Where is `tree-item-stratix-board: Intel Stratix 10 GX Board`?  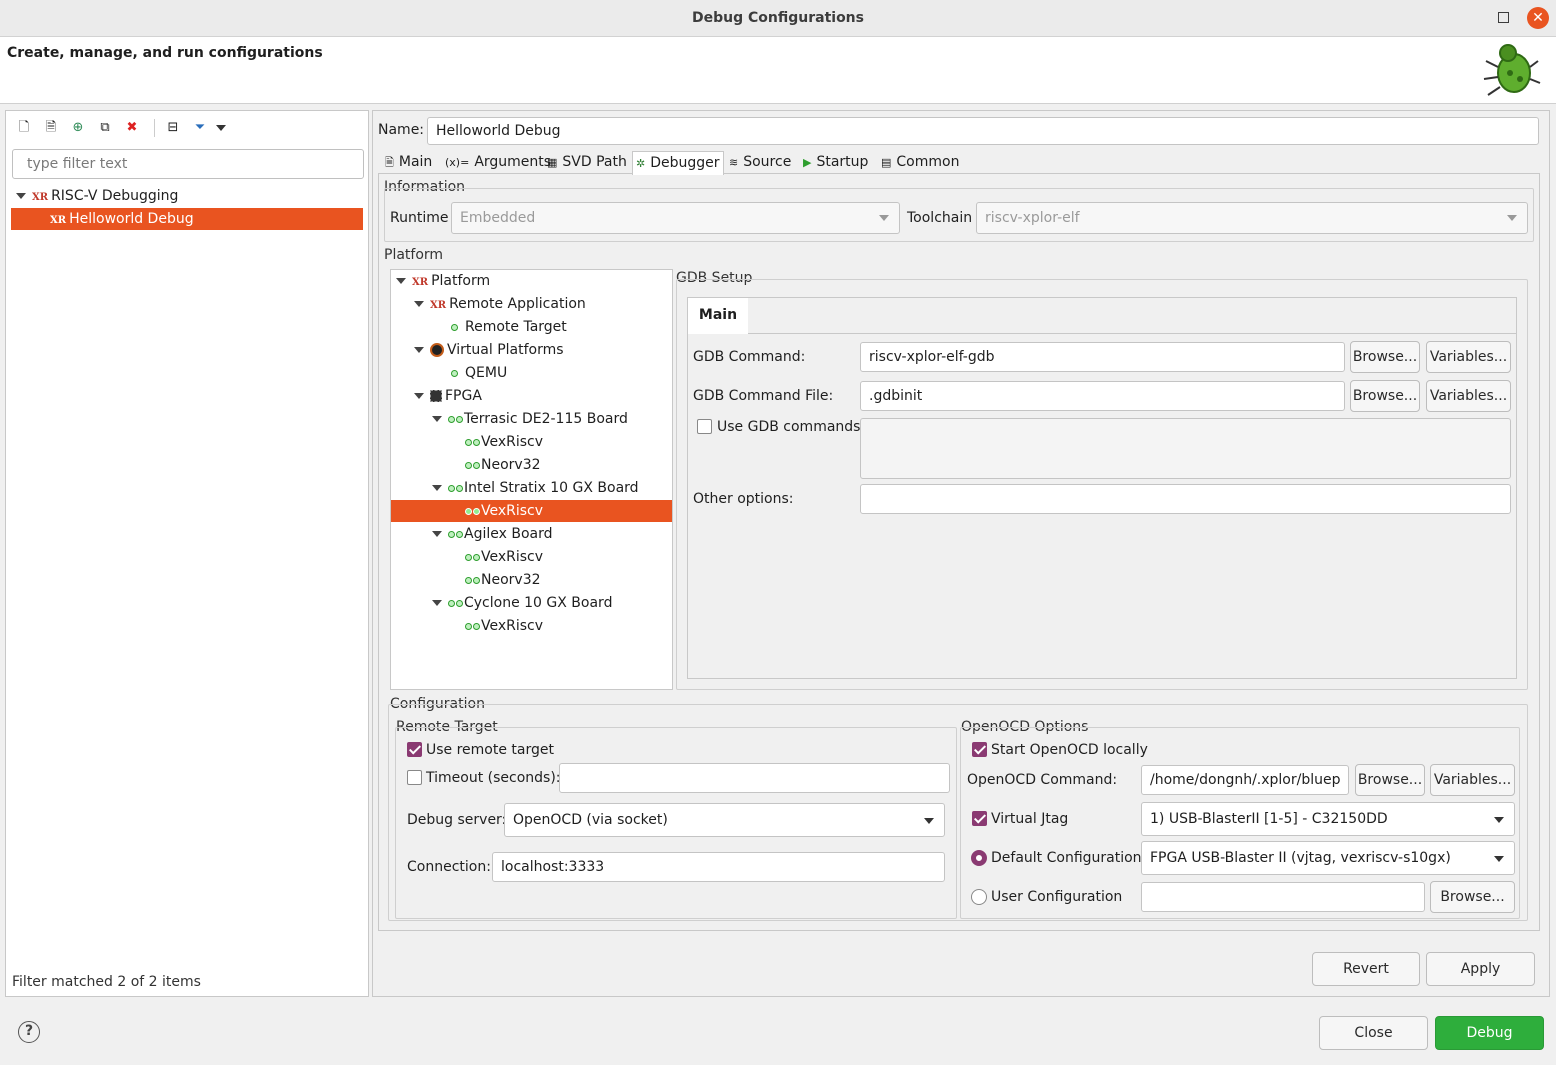
tree-item-stratix-board: Intel Stratix 10 GX Board is located at coordinates (535, 488).